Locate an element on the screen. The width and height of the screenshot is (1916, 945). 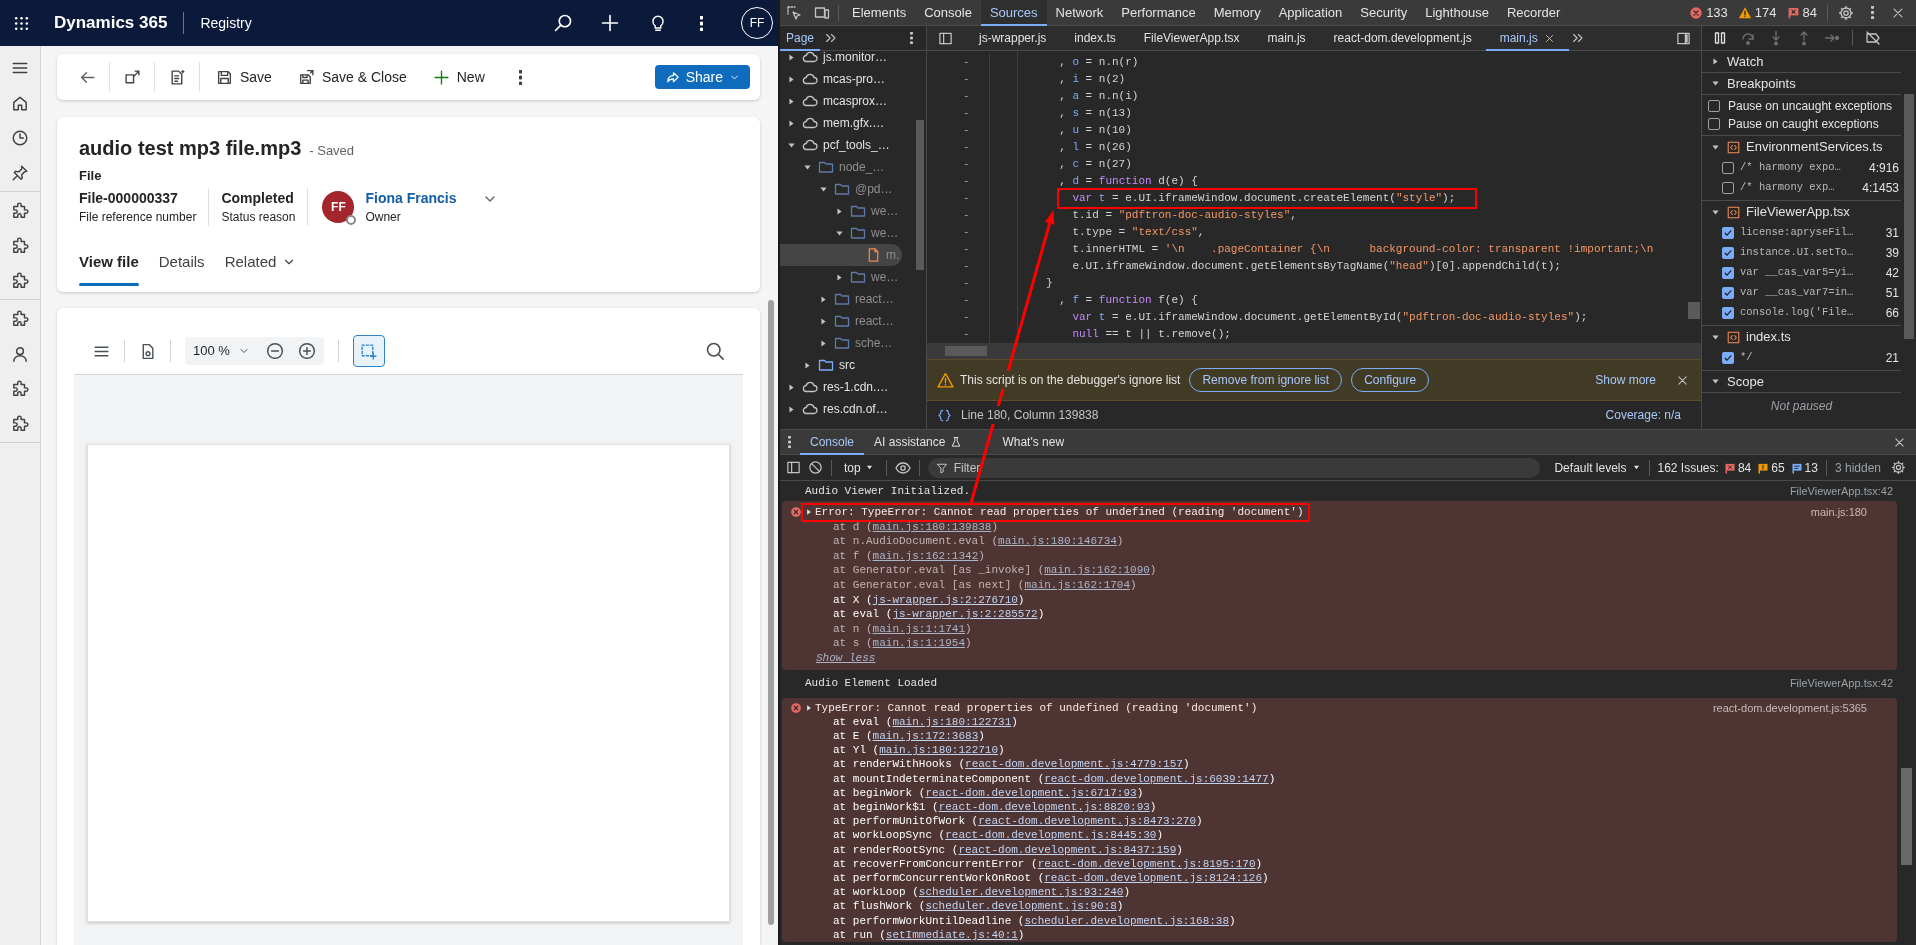
file-tab: FileViewerApp.tsx is located at coordinates (1191, 38).